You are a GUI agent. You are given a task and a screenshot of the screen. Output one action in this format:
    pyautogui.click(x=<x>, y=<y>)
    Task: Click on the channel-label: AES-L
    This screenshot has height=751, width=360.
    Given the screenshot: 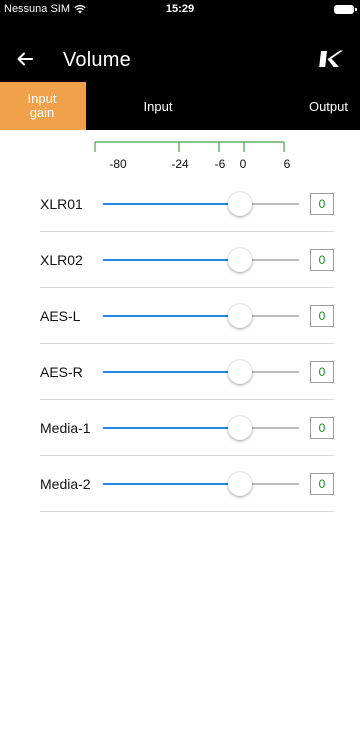 What is the action you would take?
    pyautogui.click(x=60, y=316)
    